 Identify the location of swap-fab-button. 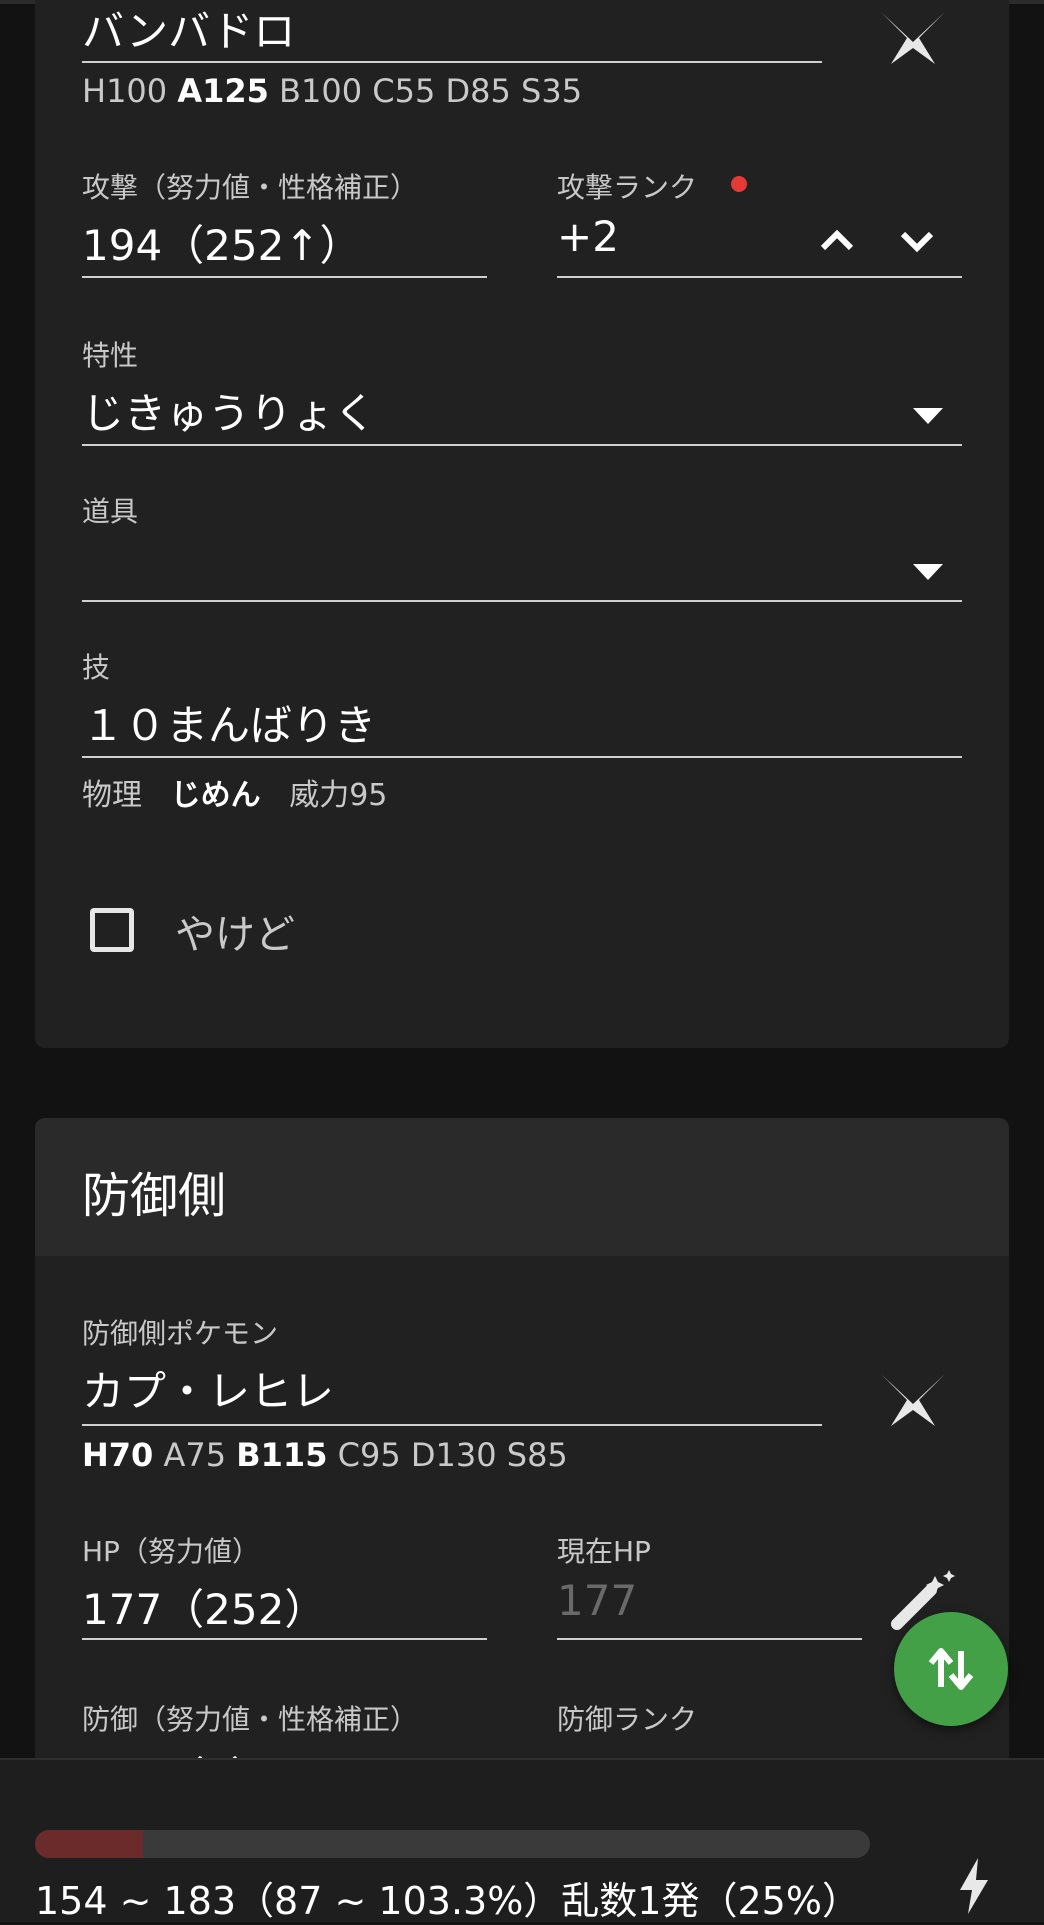
(951, 1669).